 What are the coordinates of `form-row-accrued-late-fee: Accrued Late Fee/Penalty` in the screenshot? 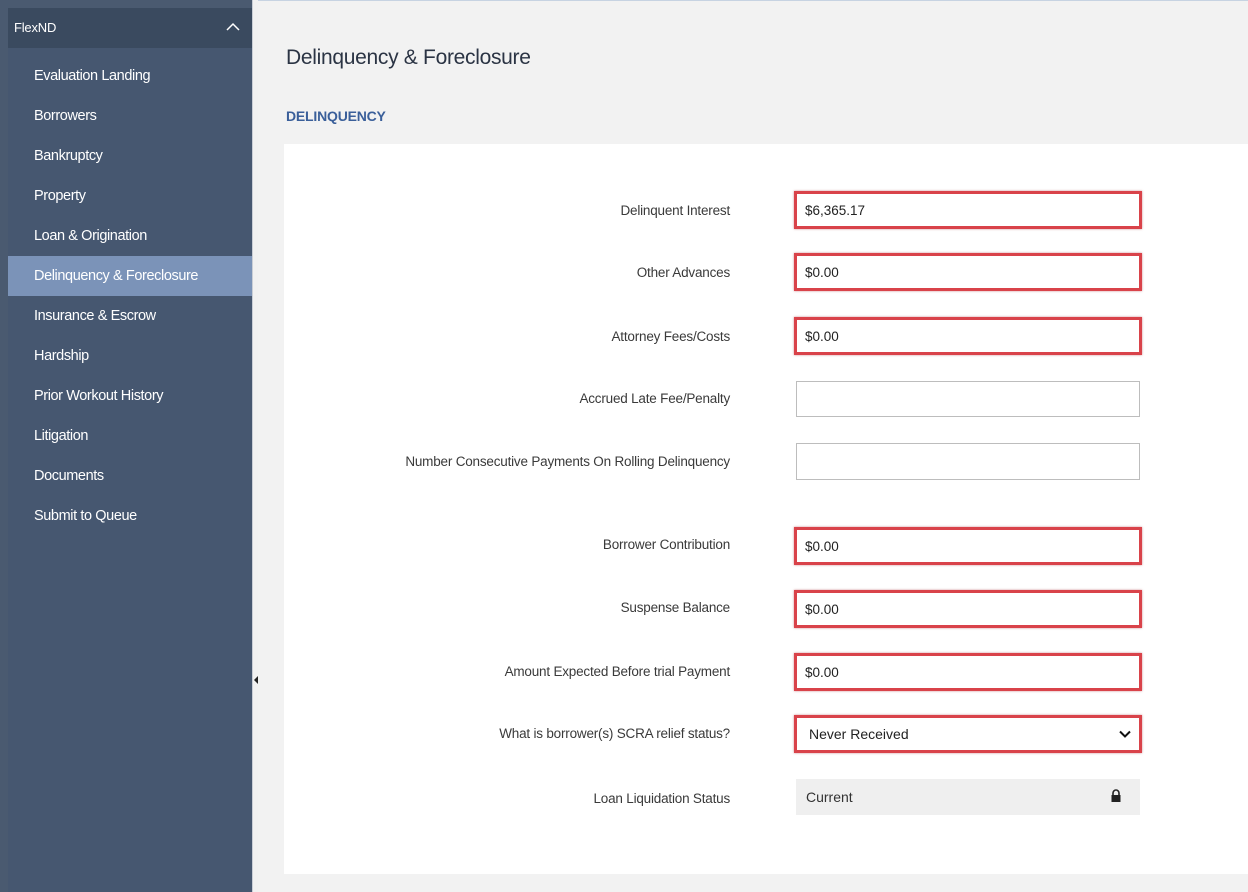 It's located at (766, 400).